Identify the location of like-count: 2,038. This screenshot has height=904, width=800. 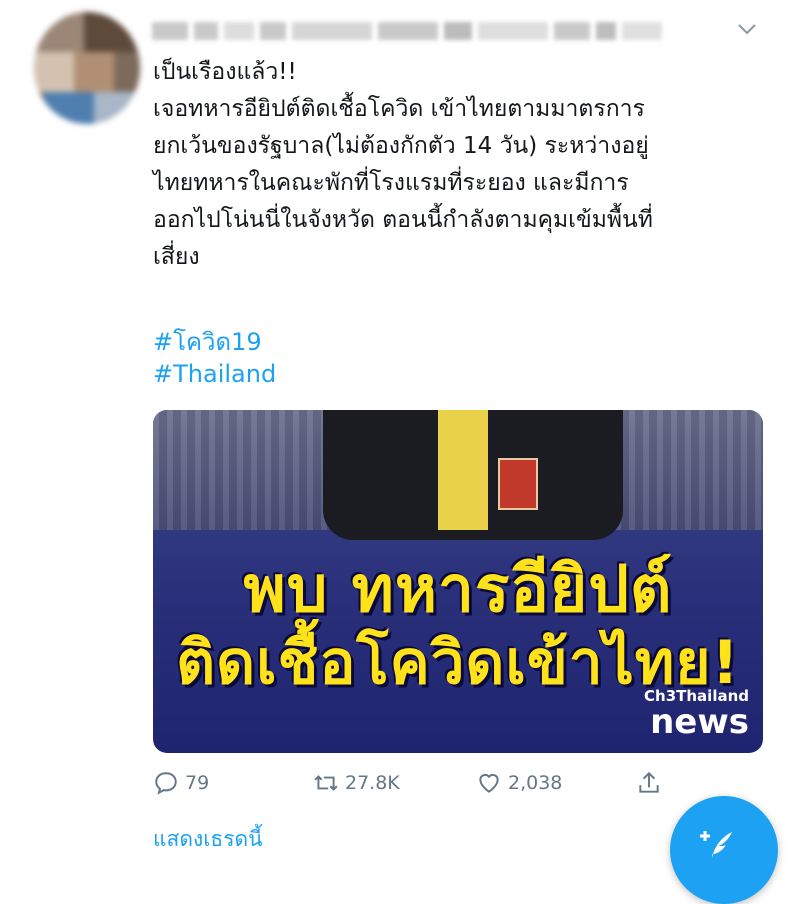
(535, 783).